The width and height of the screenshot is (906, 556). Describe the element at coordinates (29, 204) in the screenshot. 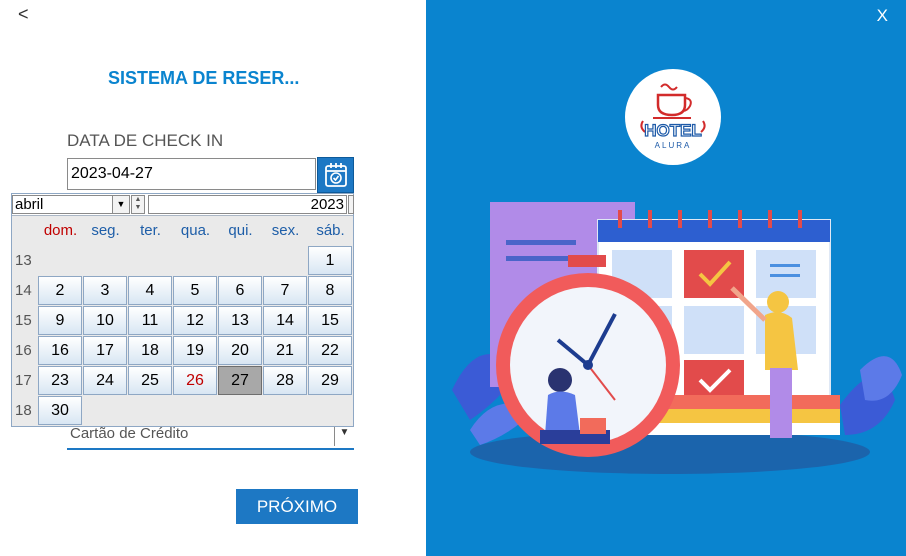

I see `month-value: abril` at that location.